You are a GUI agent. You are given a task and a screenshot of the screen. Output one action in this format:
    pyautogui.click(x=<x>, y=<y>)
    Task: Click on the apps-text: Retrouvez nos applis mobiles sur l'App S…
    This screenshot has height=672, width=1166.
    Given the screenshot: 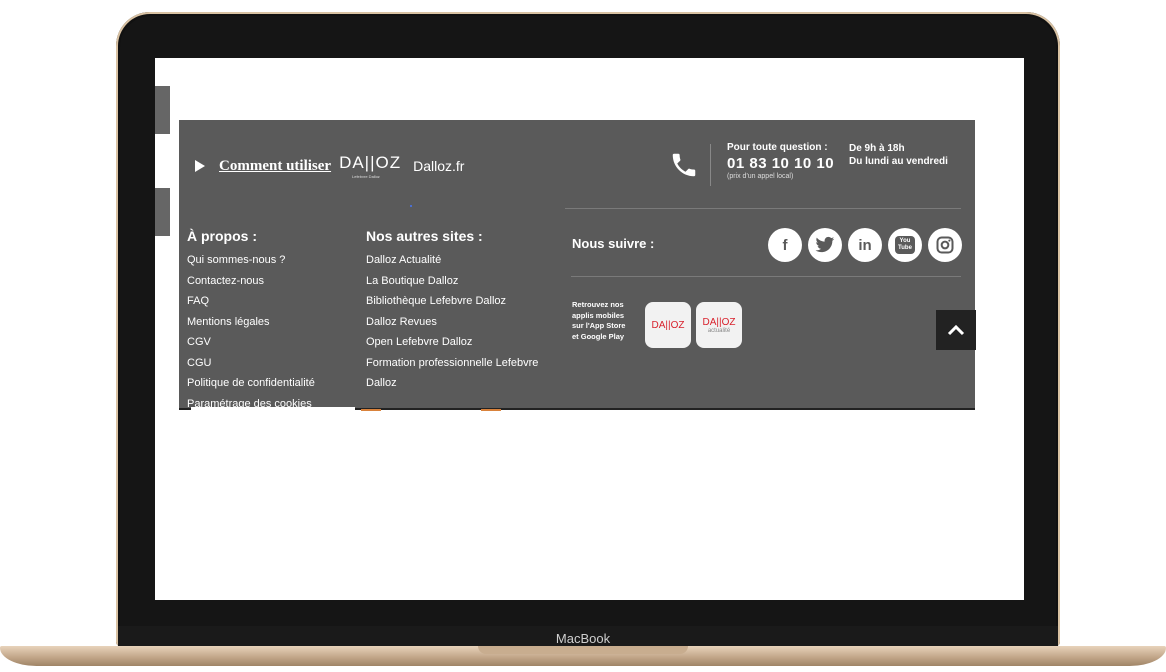 What is the action you would take?
    pyautogui.click(x=598, y=321)
    